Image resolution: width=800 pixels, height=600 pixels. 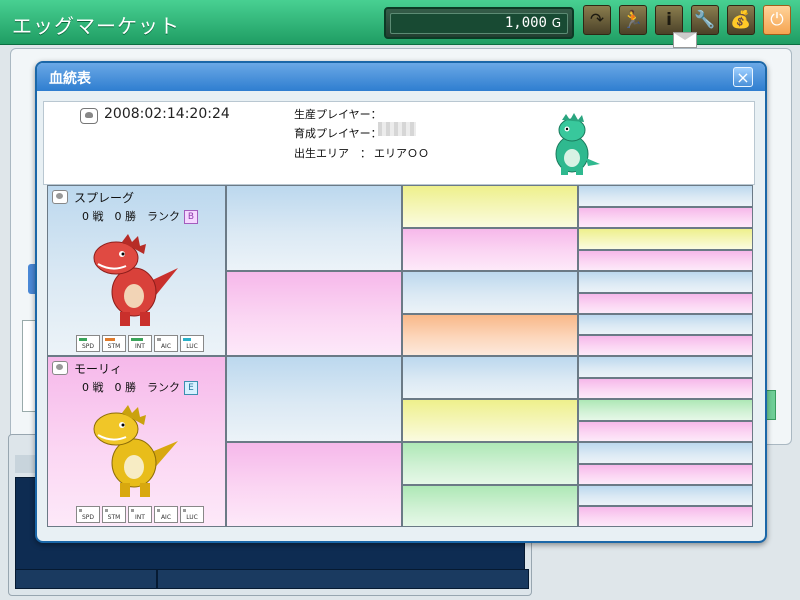 I want to click on child-dinosaur-image, so click(x=577, y=144).